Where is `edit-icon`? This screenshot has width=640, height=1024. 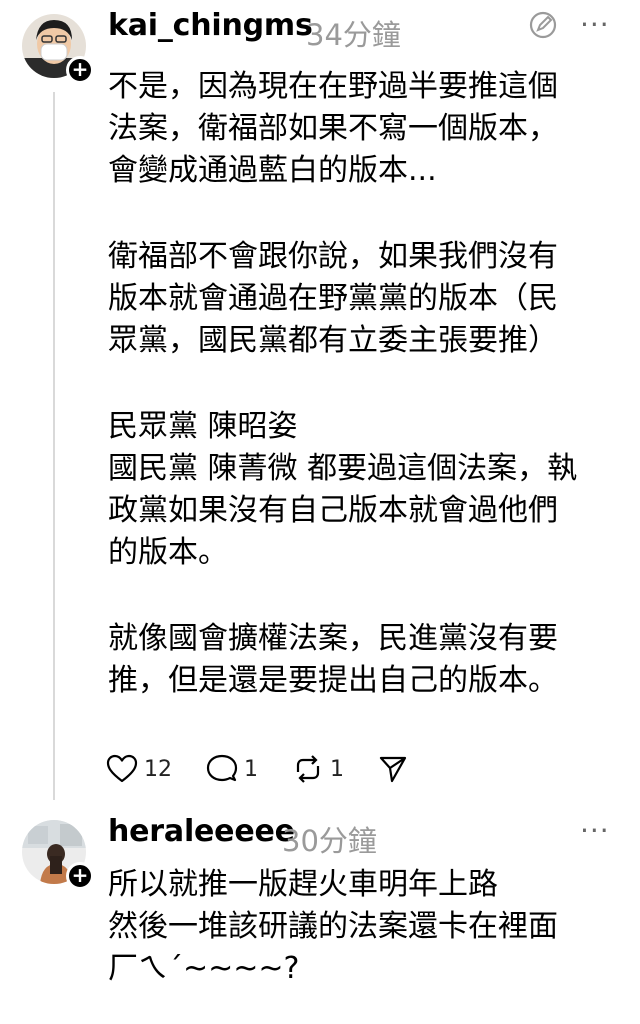 edit-icon is located at coordinates (543, 27).